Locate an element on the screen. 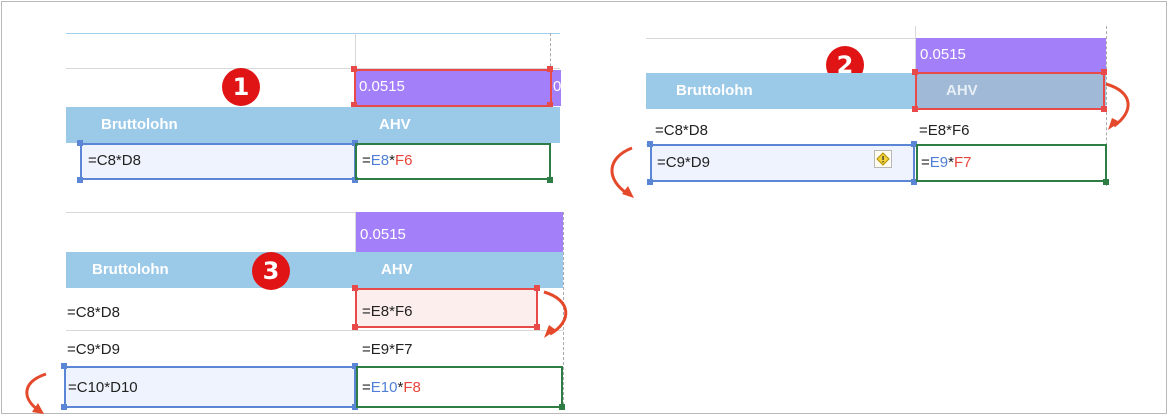 The height and width of the screenshot is (416, 1170). step-3-badge: 3 is located at coordinates (271, 271).